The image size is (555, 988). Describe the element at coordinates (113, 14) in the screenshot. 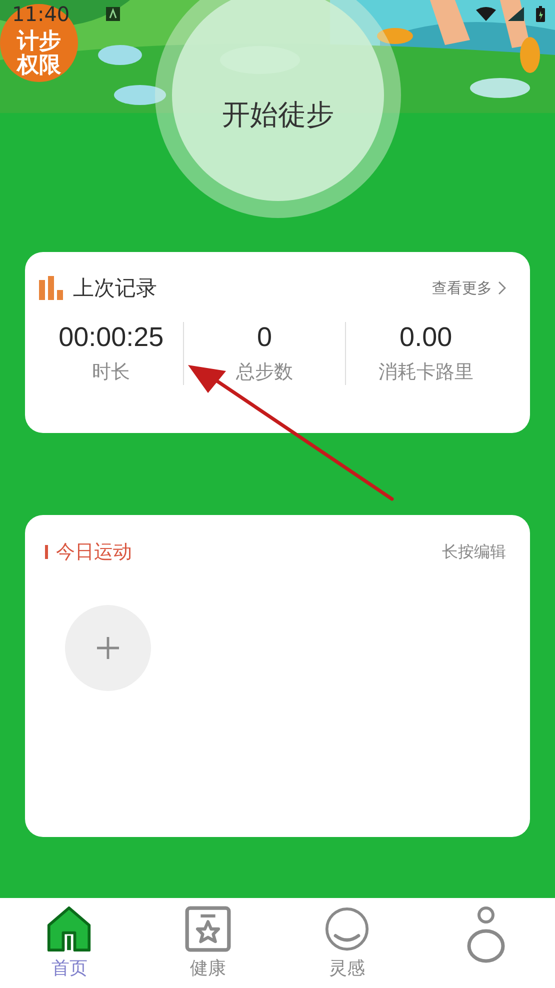

I see `notification-icon` at that location.